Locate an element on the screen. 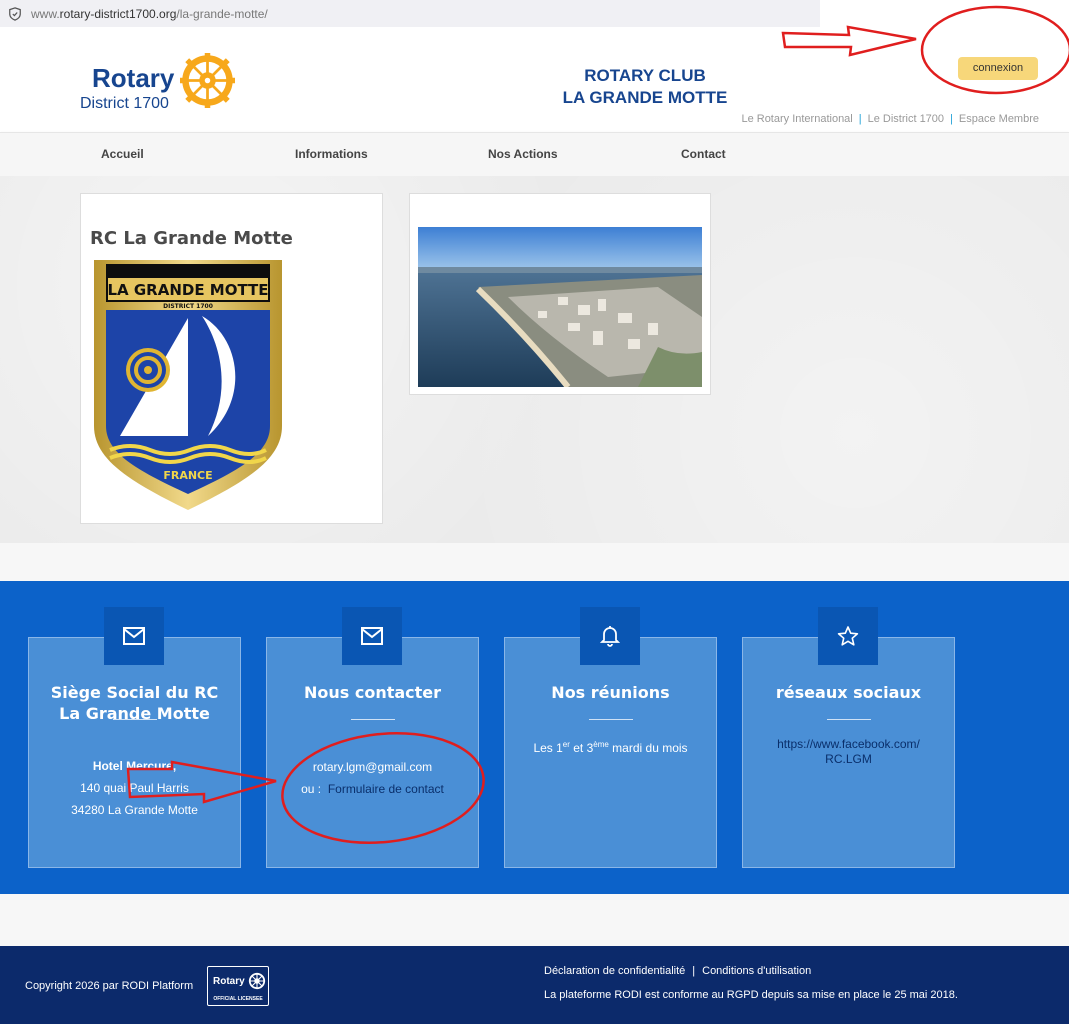  club-card-title: RC La Grande Motte is located at coordinates (191, 238).